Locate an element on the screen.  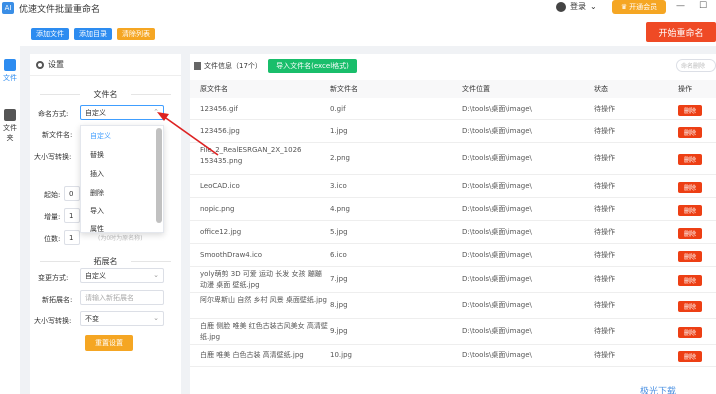
settings-title: 设置 is located at coordinates (56, 64).